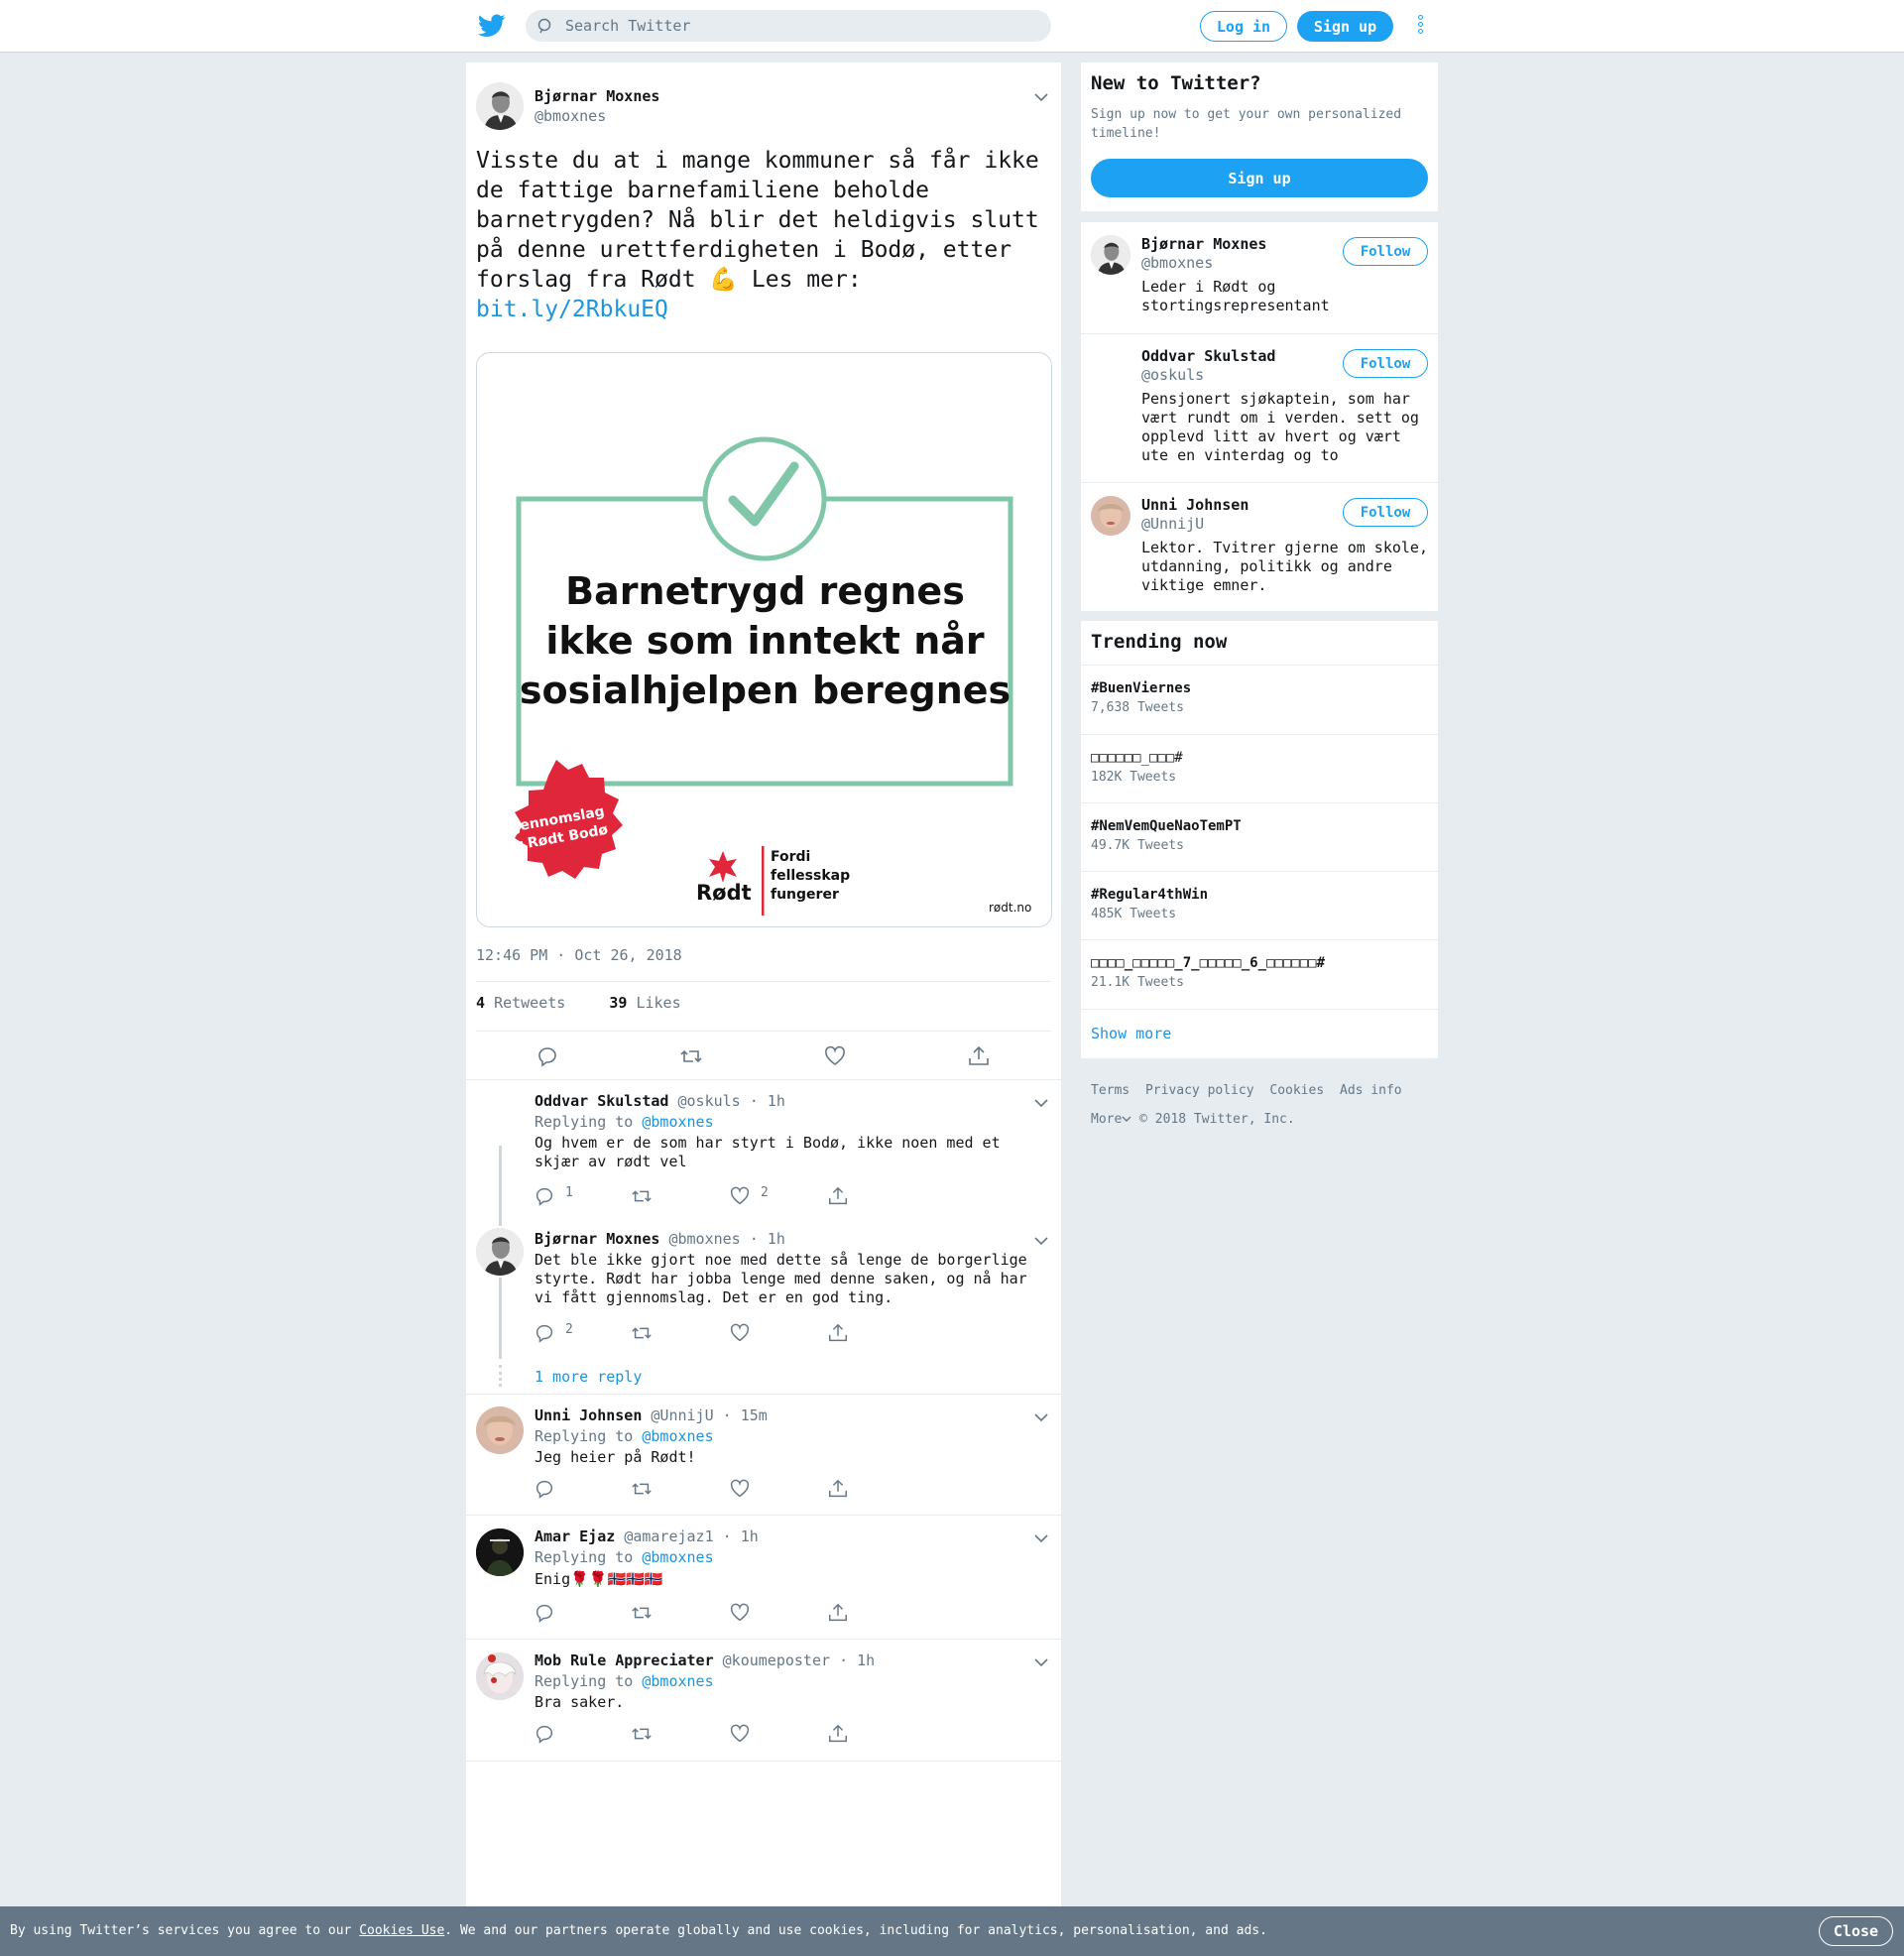 The height and width of the screenshot is (1956, 1904). What do you see at coordinates (1259, 837) in the screenshot?
I see `trend-item: #NemVemQueNaoTemPT 49.7K Tweets` at bounding box center [1259, 837].